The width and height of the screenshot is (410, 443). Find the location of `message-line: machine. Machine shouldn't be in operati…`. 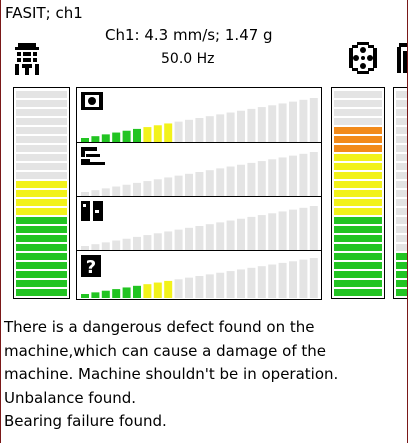

message-line: machine. Machine shouldn't be in operati… is located at coordinates (171, 374).